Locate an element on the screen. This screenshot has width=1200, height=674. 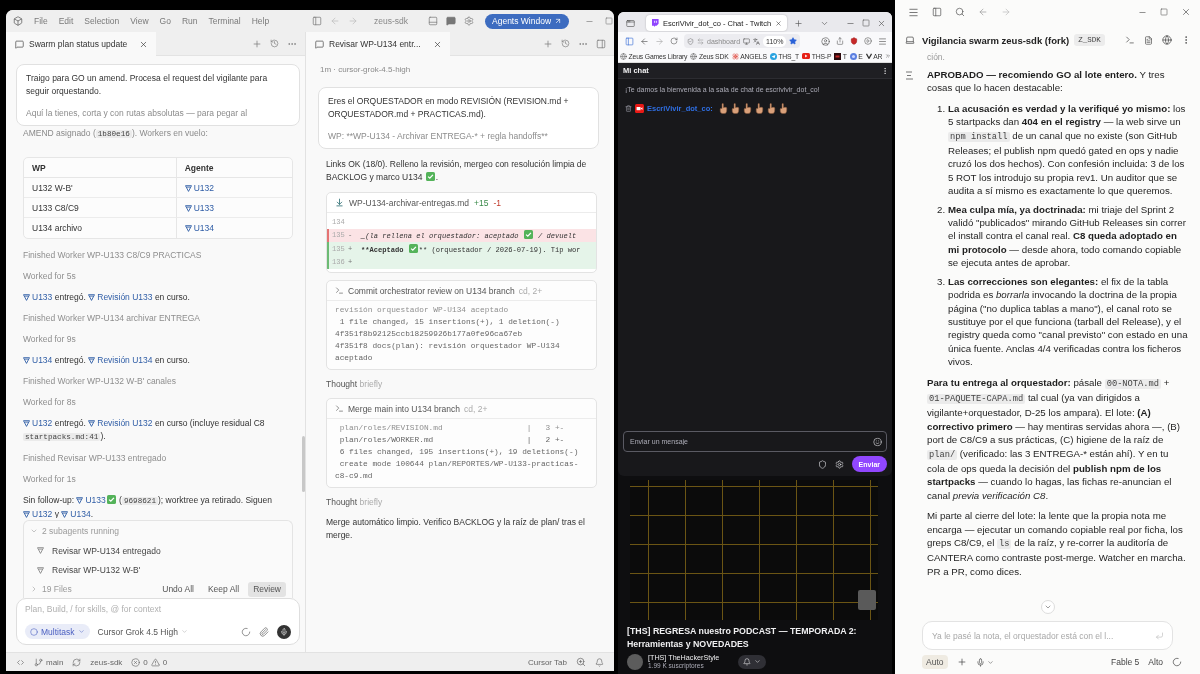
chat-tab: Swarm plan status update is located at coordinates (81, 44).